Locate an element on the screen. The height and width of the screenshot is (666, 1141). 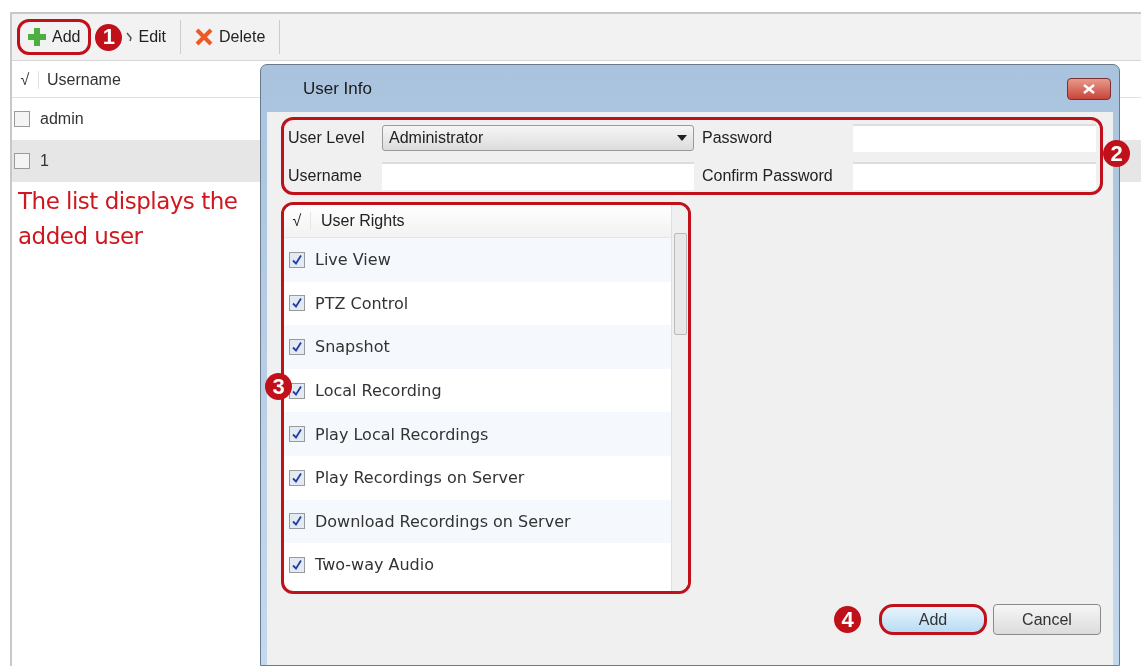
right-label: Two-way Audio is located at coordinates (374, 565).